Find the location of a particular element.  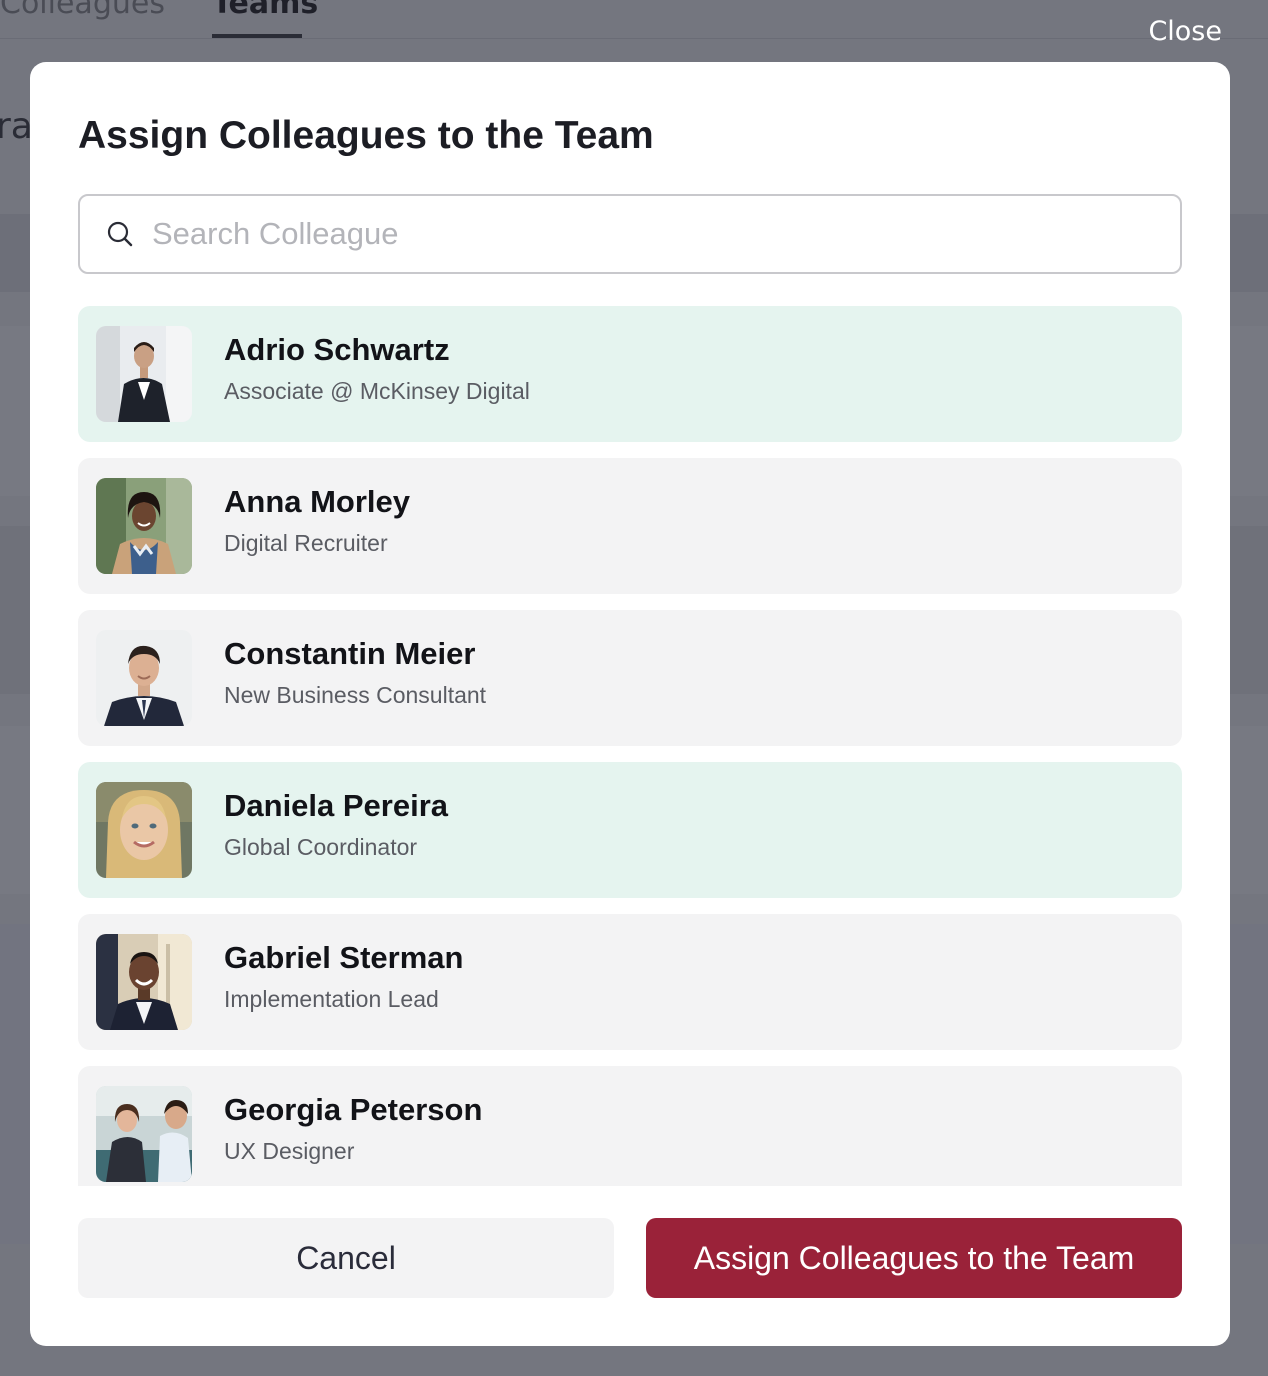

close-button: Close is located at coordinates (1185, 31).